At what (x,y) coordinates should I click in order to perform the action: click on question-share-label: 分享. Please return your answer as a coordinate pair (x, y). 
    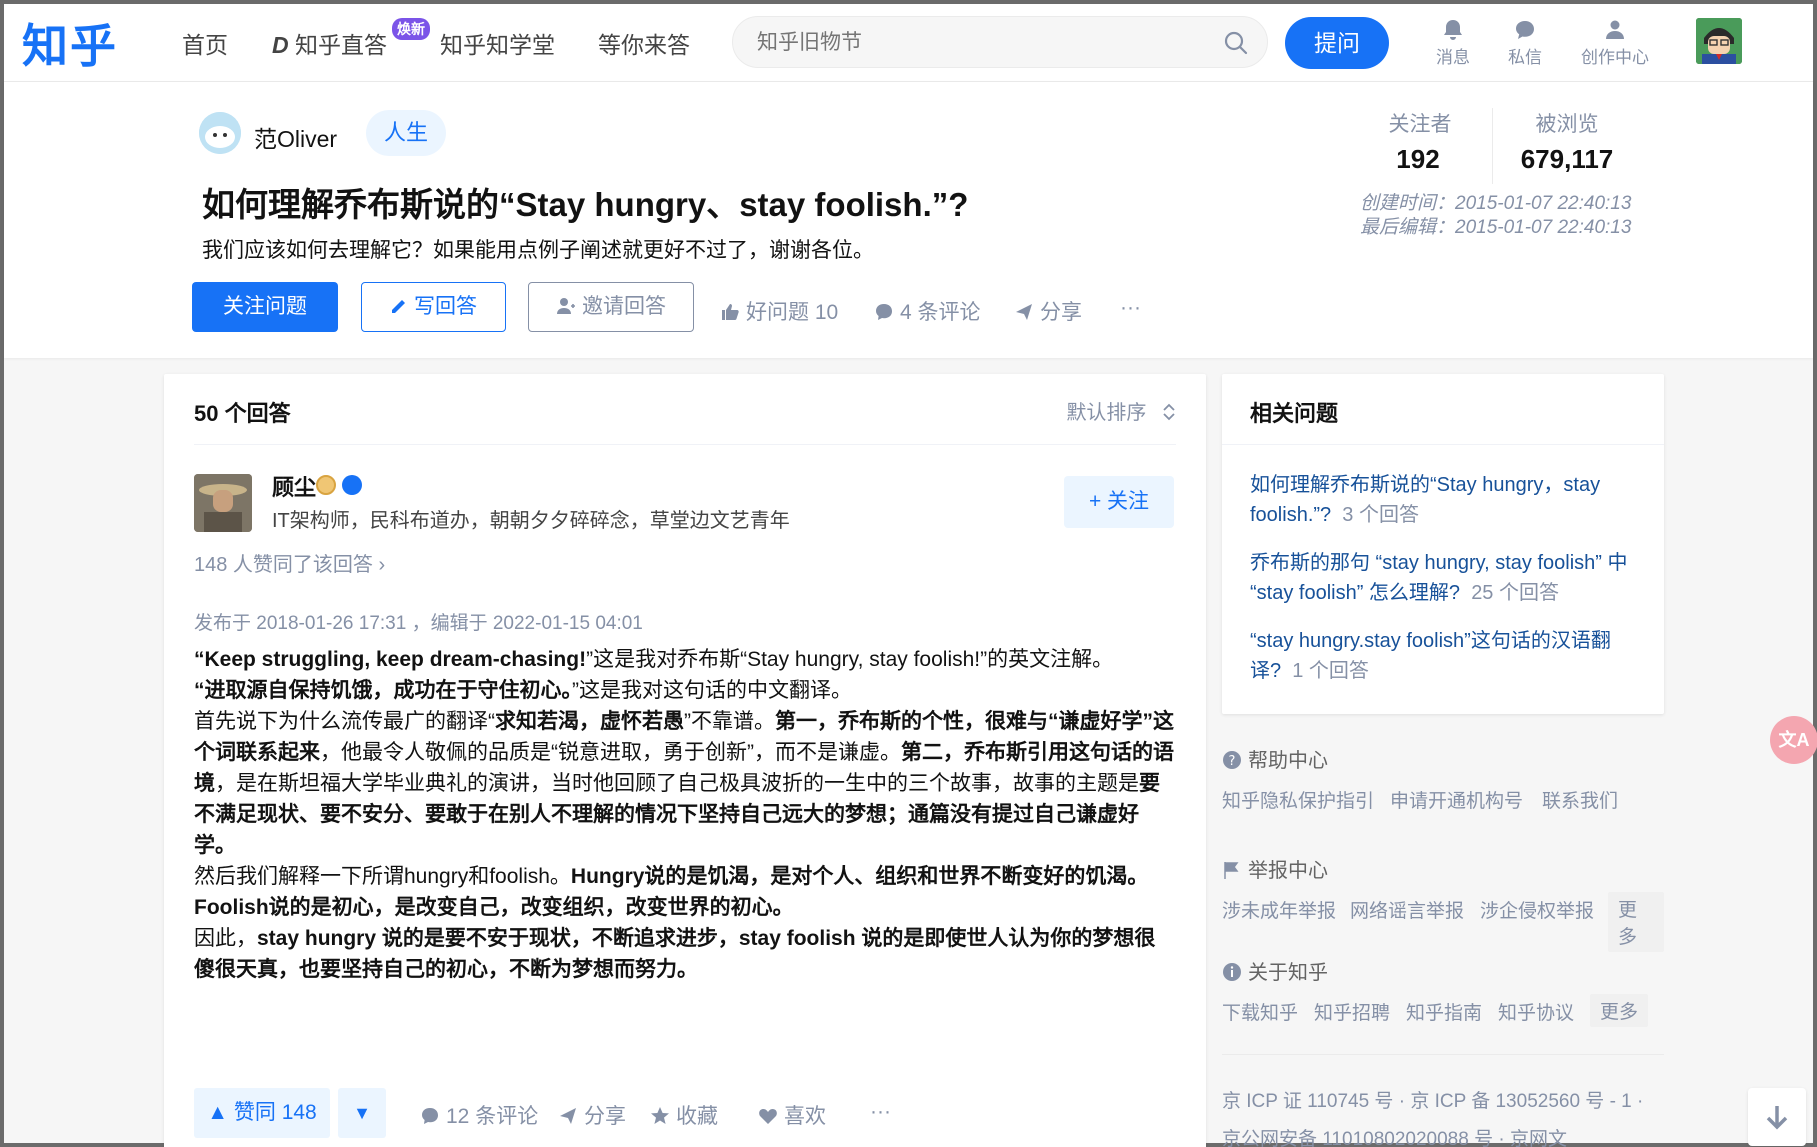
    Looking at the image, I should click on (1061, 312).